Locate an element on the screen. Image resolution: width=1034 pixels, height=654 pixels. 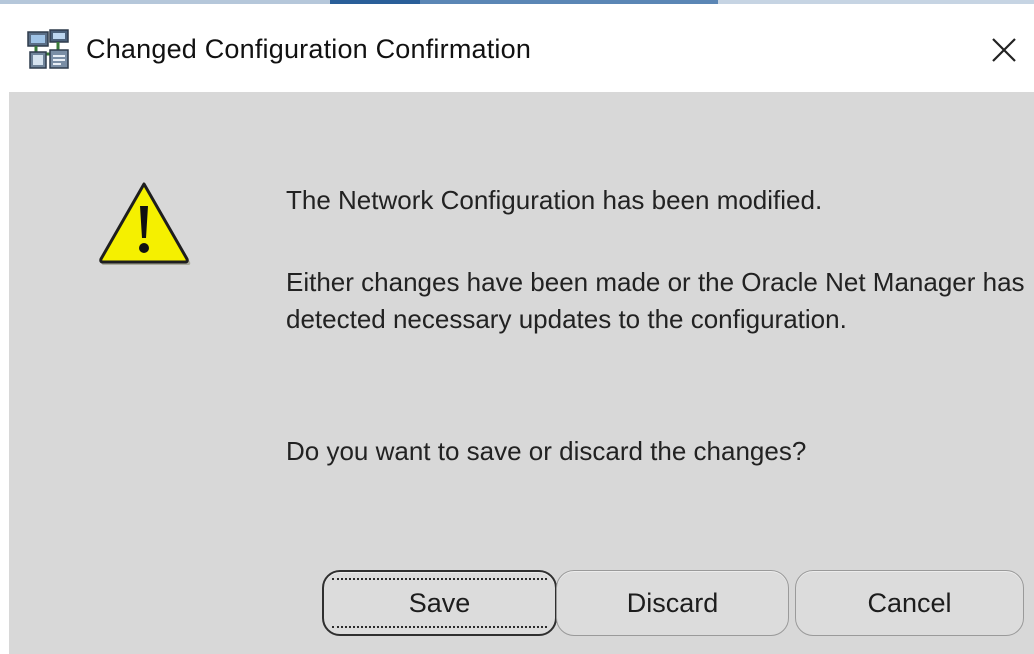
discard-button: Discard is located at coordinates (672, 603).